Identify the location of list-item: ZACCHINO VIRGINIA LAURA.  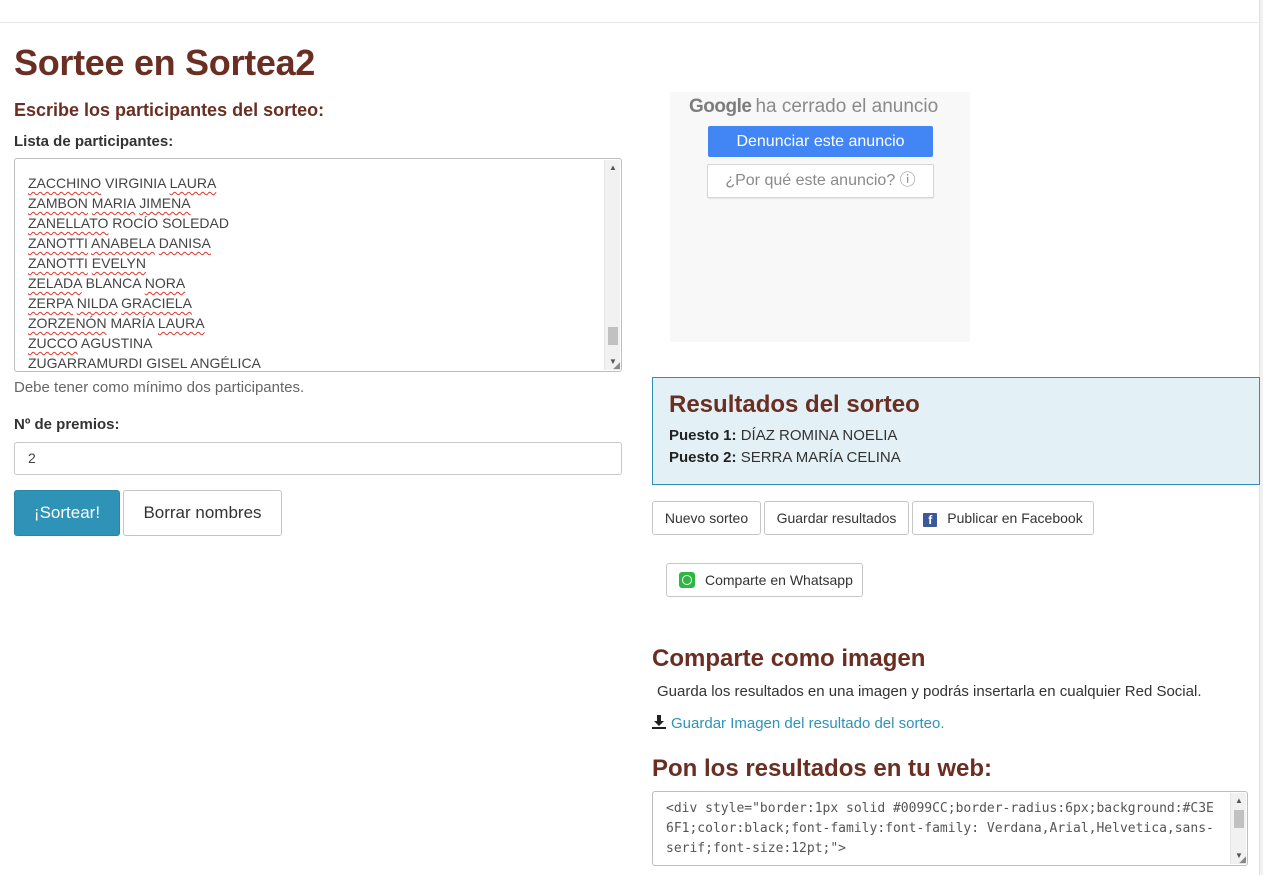
(144, 183).